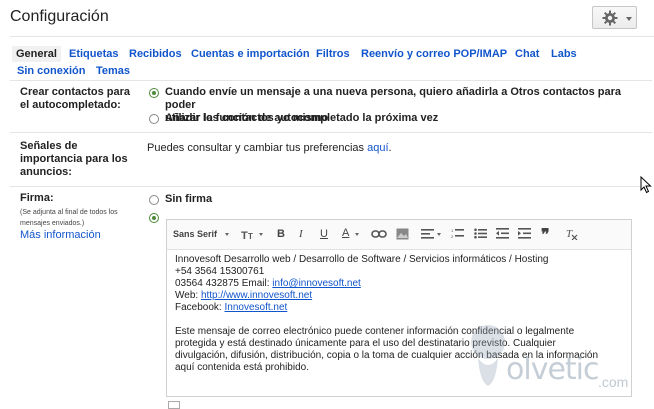 This screenshot has width=654, height=409. Describe the element at coordinates (37, 198) in the screenshot. I see `signature-label: Firma:` at that location.